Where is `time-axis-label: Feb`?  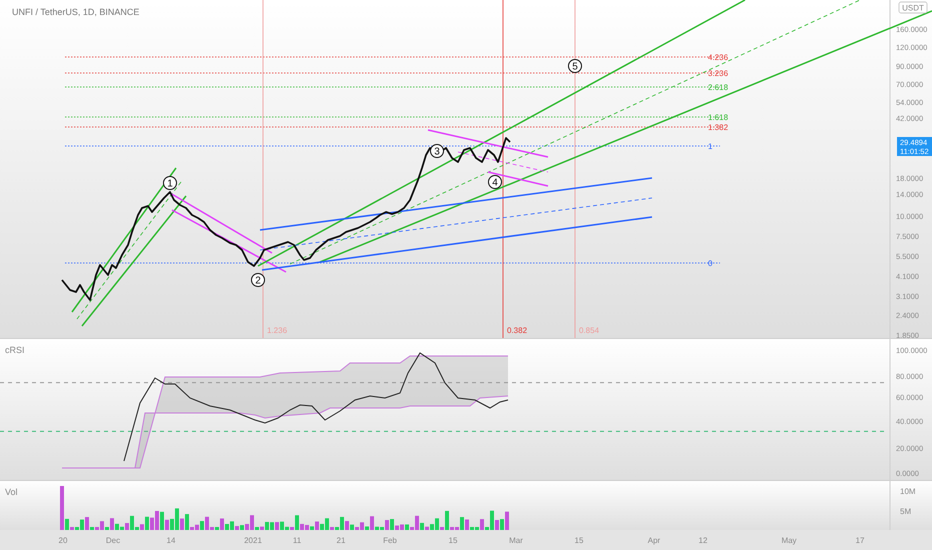
time-axis-label: Feb is located at coordinates (390, 540).